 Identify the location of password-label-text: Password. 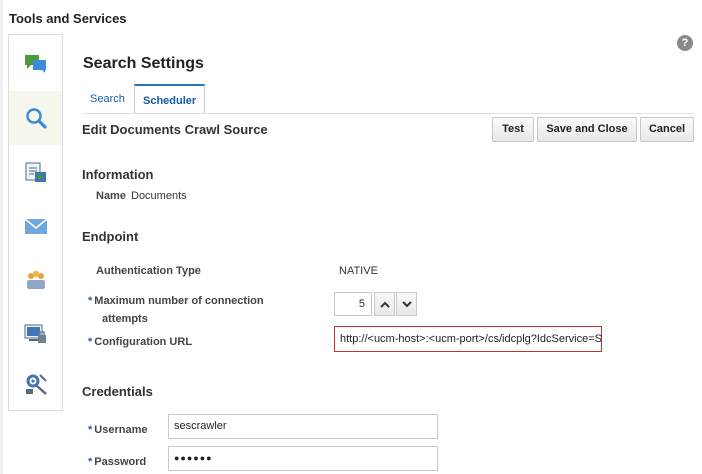
(120, 462).